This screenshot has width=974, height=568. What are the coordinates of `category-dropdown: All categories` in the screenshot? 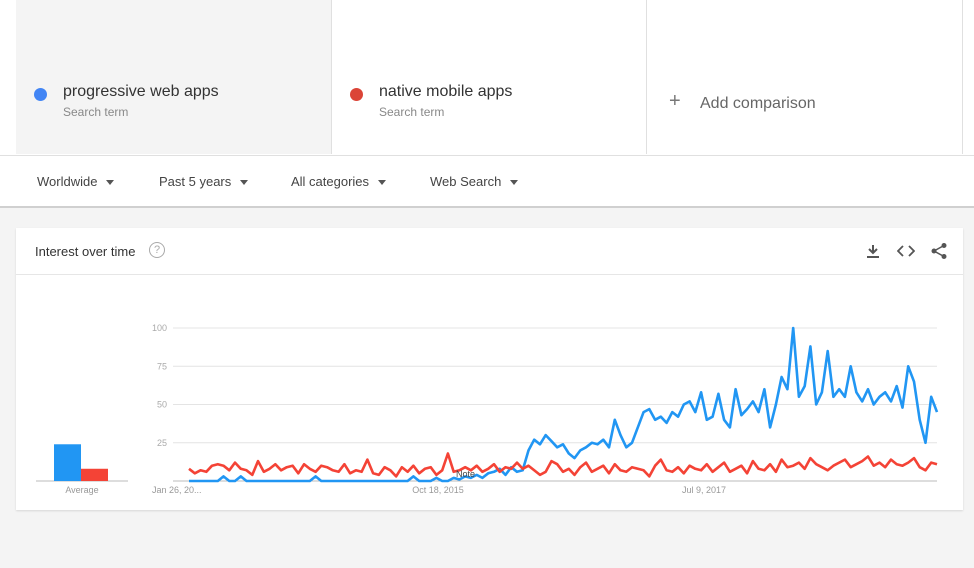 It's located at (339, 181).